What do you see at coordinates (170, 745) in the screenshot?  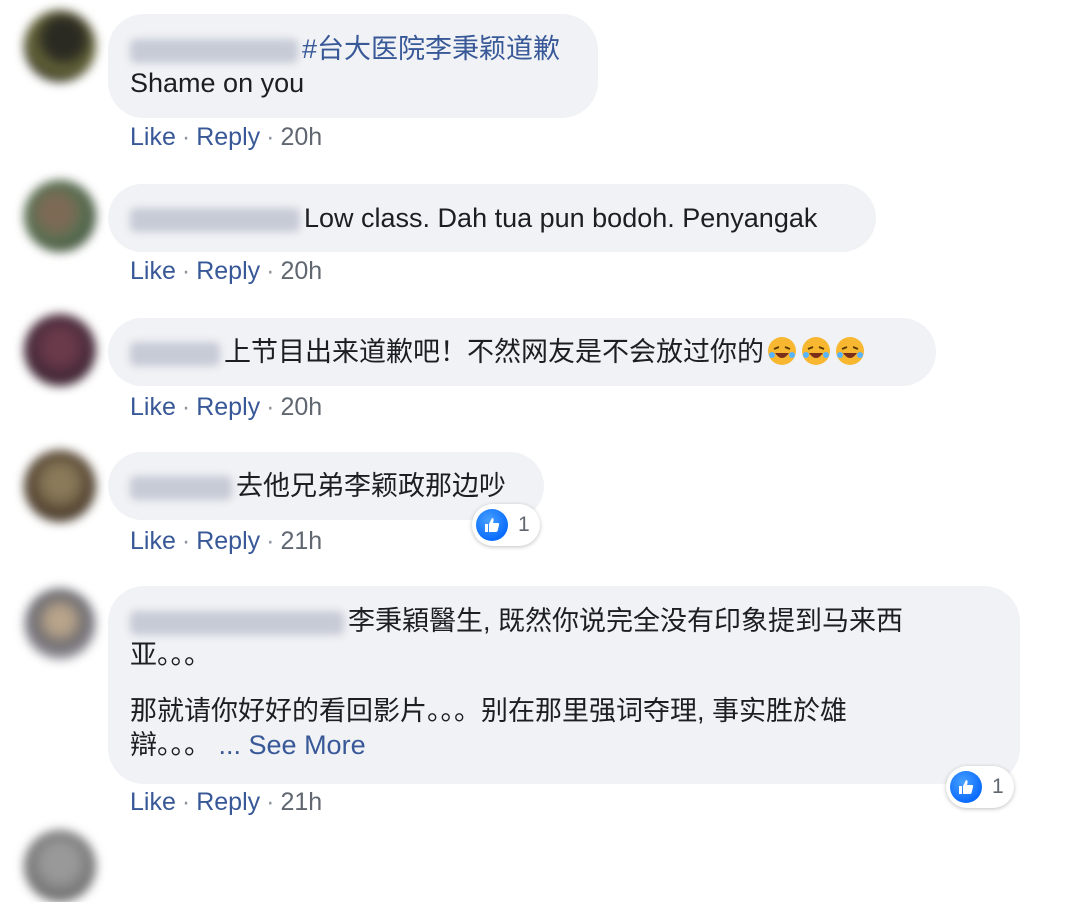 I see `comment-text-line: 辯。。。` at bounding box center [170, 745].